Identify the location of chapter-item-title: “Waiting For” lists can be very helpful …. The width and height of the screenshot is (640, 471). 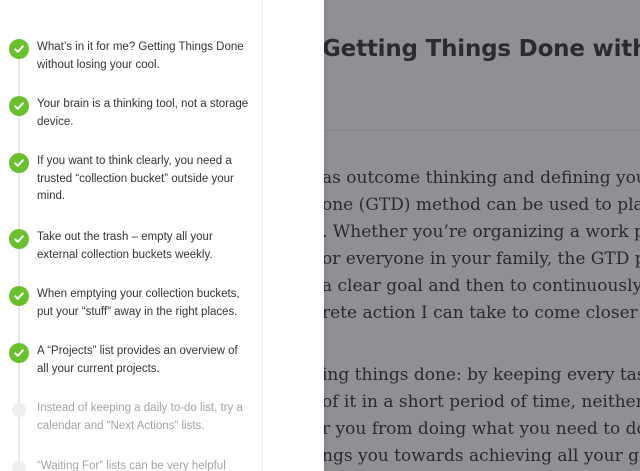
(131, 465).